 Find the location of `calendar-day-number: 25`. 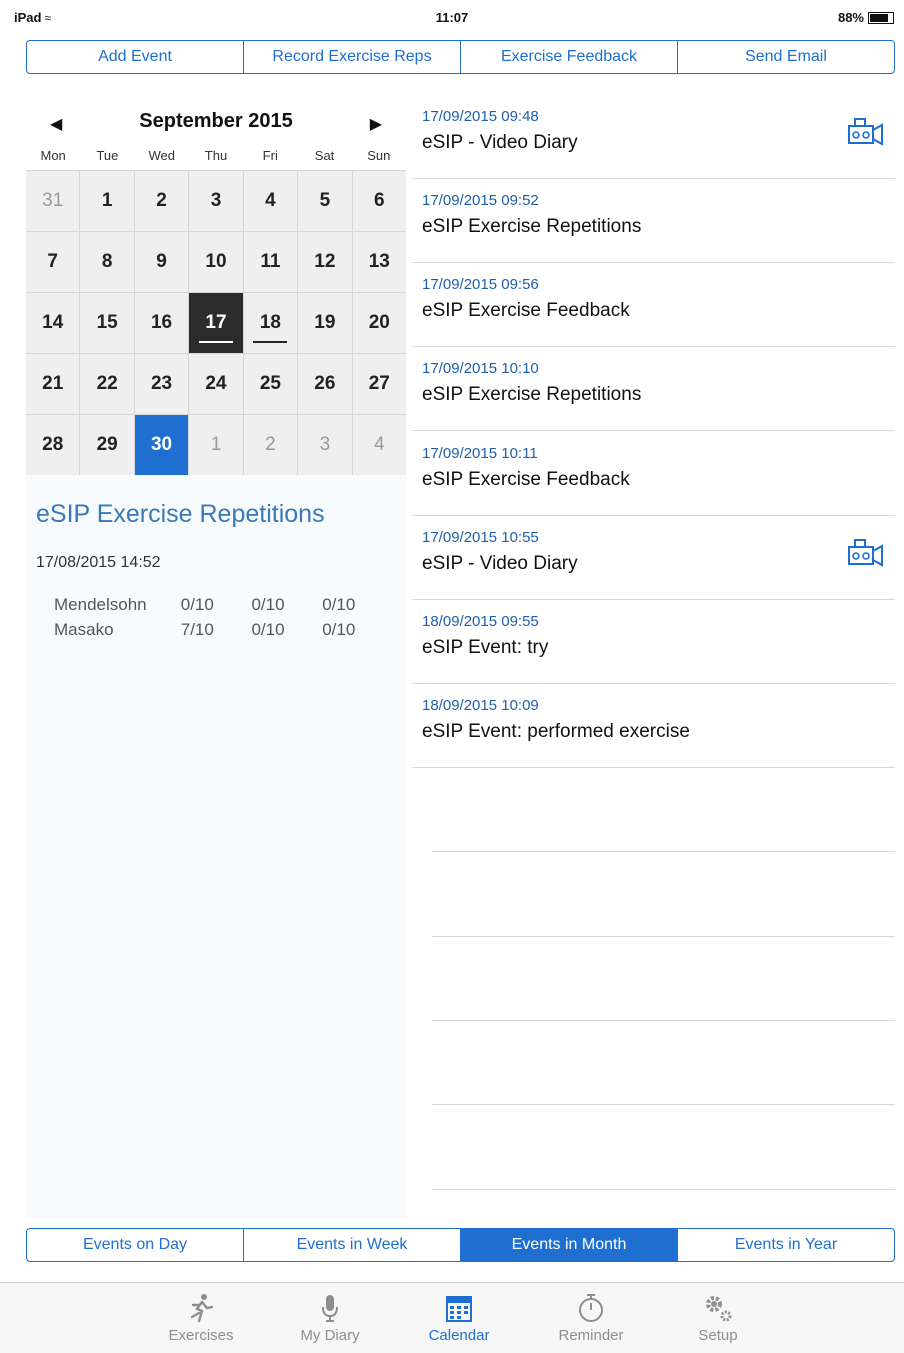

calendar-day-number: 25 is located at coordinates (270, 383).